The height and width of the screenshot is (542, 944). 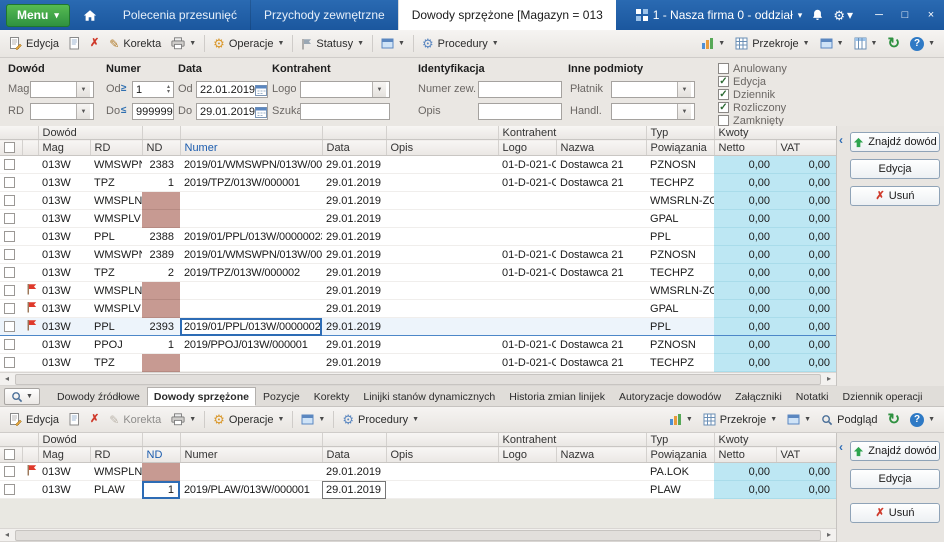 What do you see at coordinates (752, 68) in the screenshot?
I see `filter-checkbox-anulowany: Anulowany` at bounding box center [752, 68].